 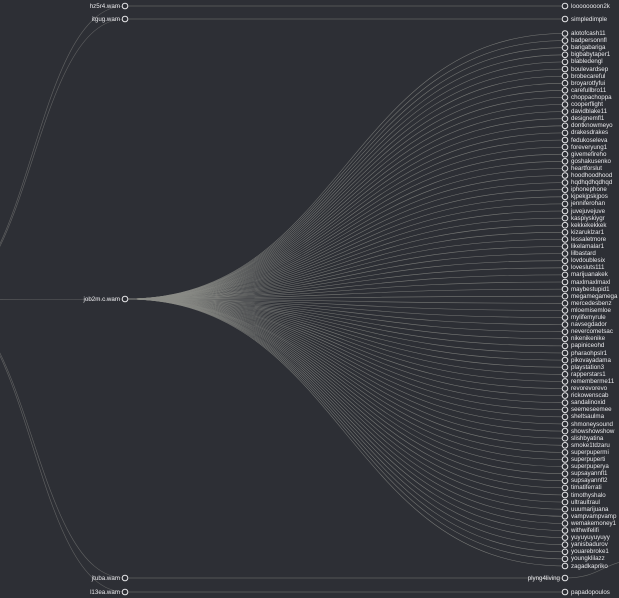 What do you see at coordinates (588, 232) in the screenshot?
I see `node-label: kizaruklzar1` at bounding box center [588, 232].